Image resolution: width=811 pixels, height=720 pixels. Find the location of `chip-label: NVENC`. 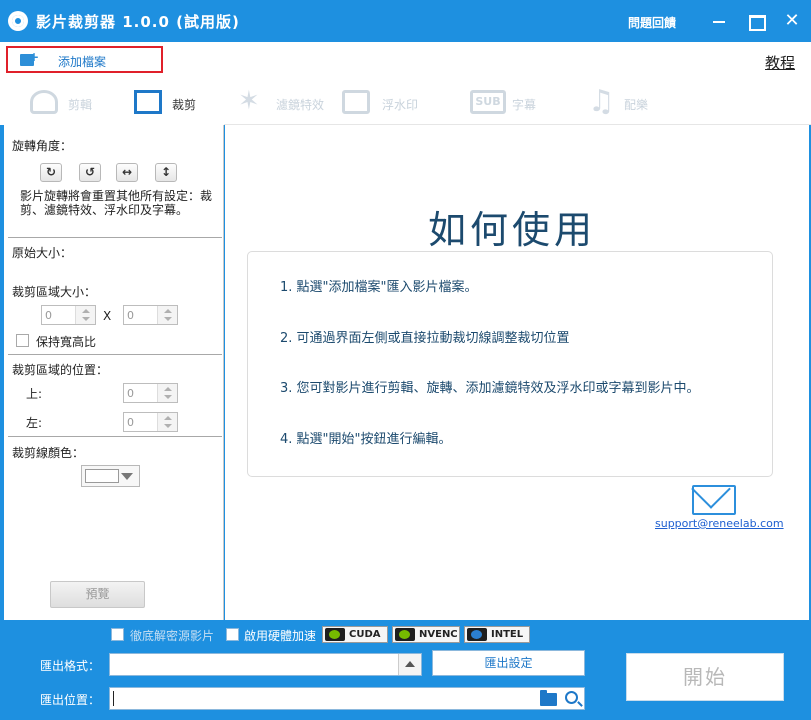

chip-label: NVENC is located at coordinates (438, 634).